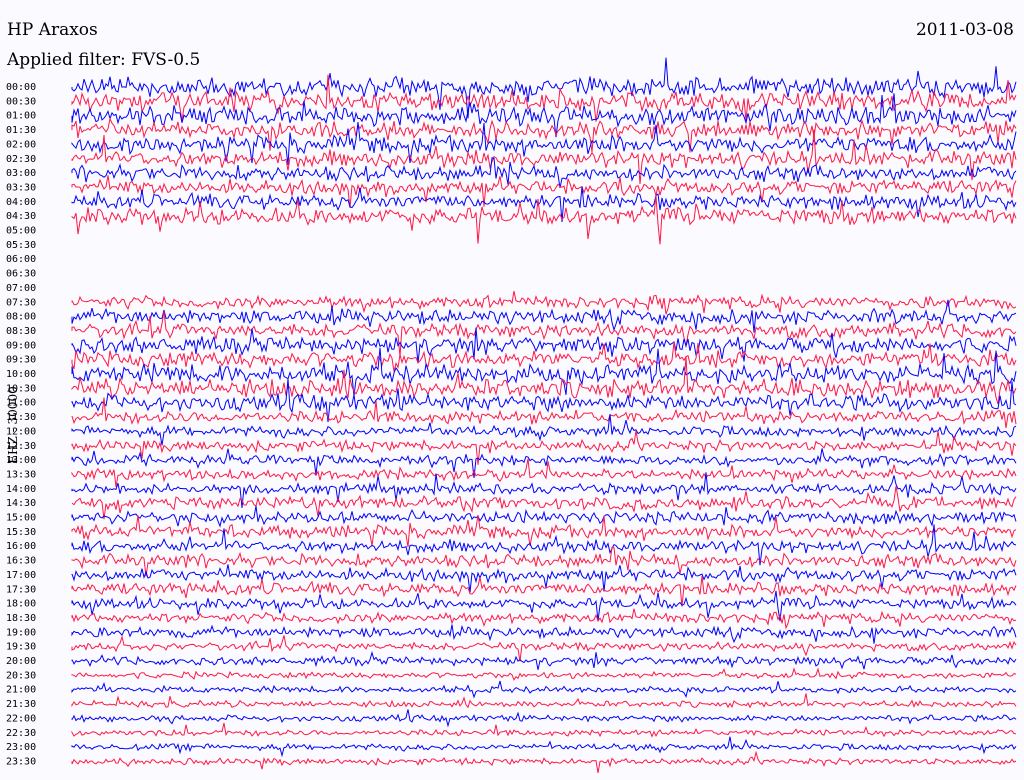 This screenshot has height=780, width=1024. What do you see at coordinates (21, 130) in the screenshot?
I see `time-label: 01:30` at bounding box center [21, 130].